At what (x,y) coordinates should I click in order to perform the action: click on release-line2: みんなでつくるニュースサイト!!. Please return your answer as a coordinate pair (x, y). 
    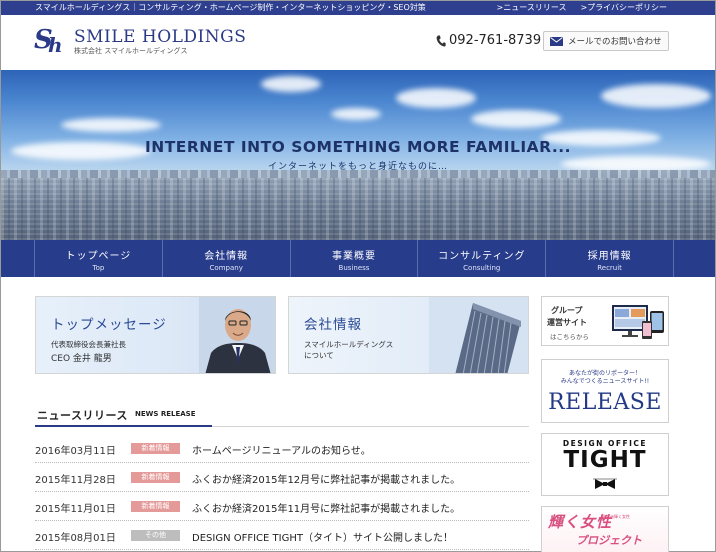
    Looking at the image, I should click on (605, 381).